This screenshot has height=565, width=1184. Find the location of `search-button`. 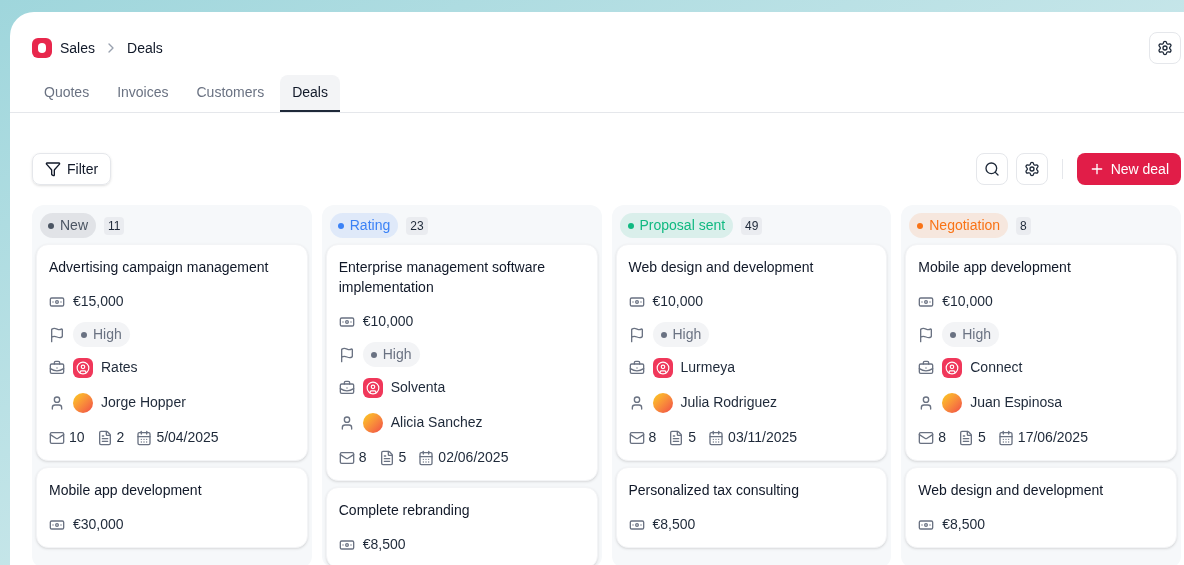

search-button is located at coordinates (991, 169).